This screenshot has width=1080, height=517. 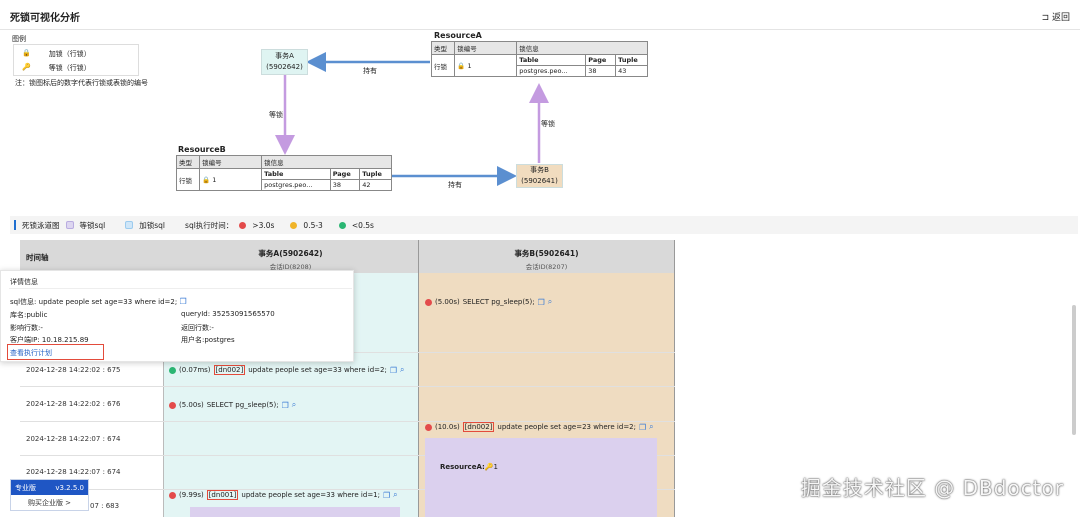 What do you see at coordinates (29, 315) in the screenshot?
I see `popup-db: 库名:public` at bounding box center [29, 315].